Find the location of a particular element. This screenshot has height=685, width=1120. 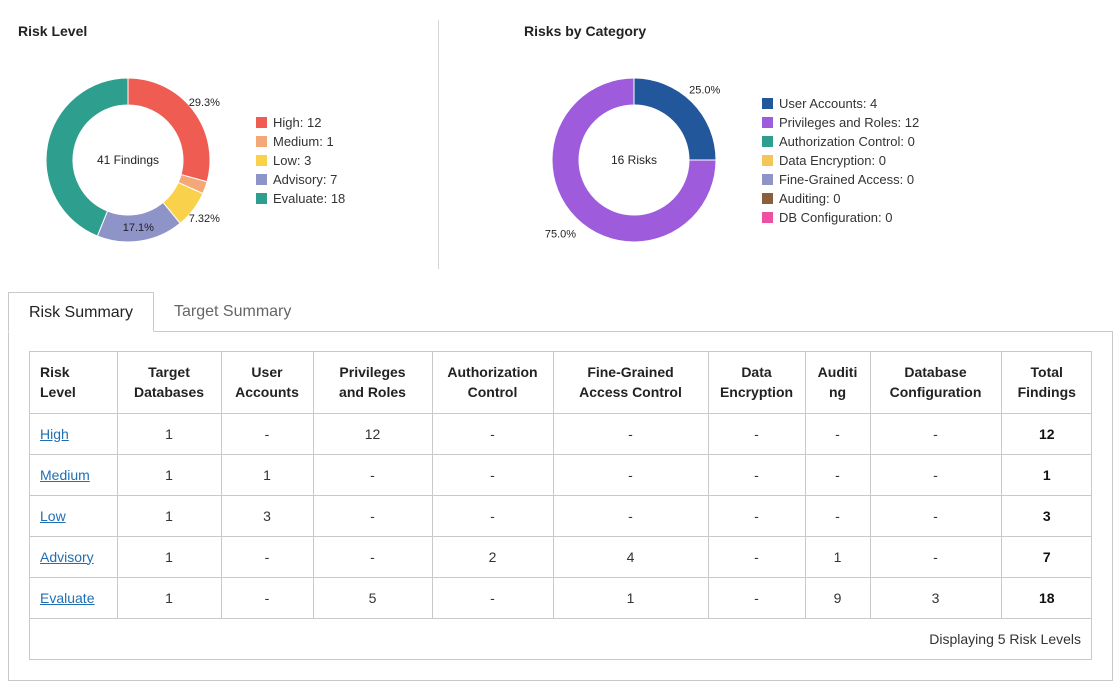

cell-target-databases: 1 is located at coordinates (169, 475).